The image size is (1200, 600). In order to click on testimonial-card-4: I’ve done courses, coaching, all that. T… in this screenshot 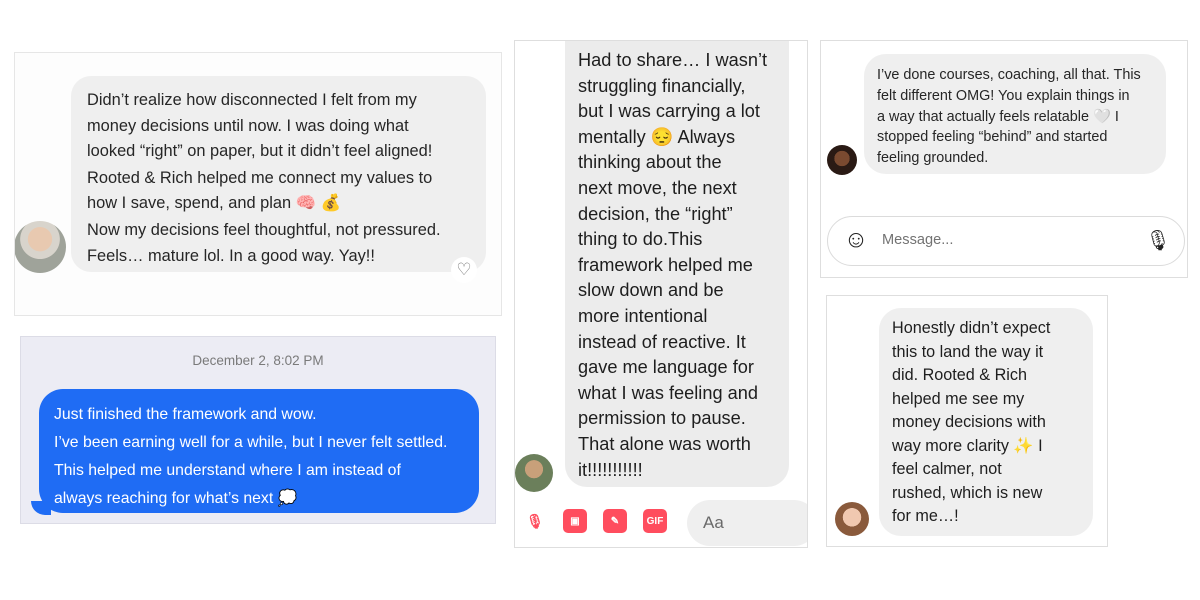, I will do `click(1004, 159)`.